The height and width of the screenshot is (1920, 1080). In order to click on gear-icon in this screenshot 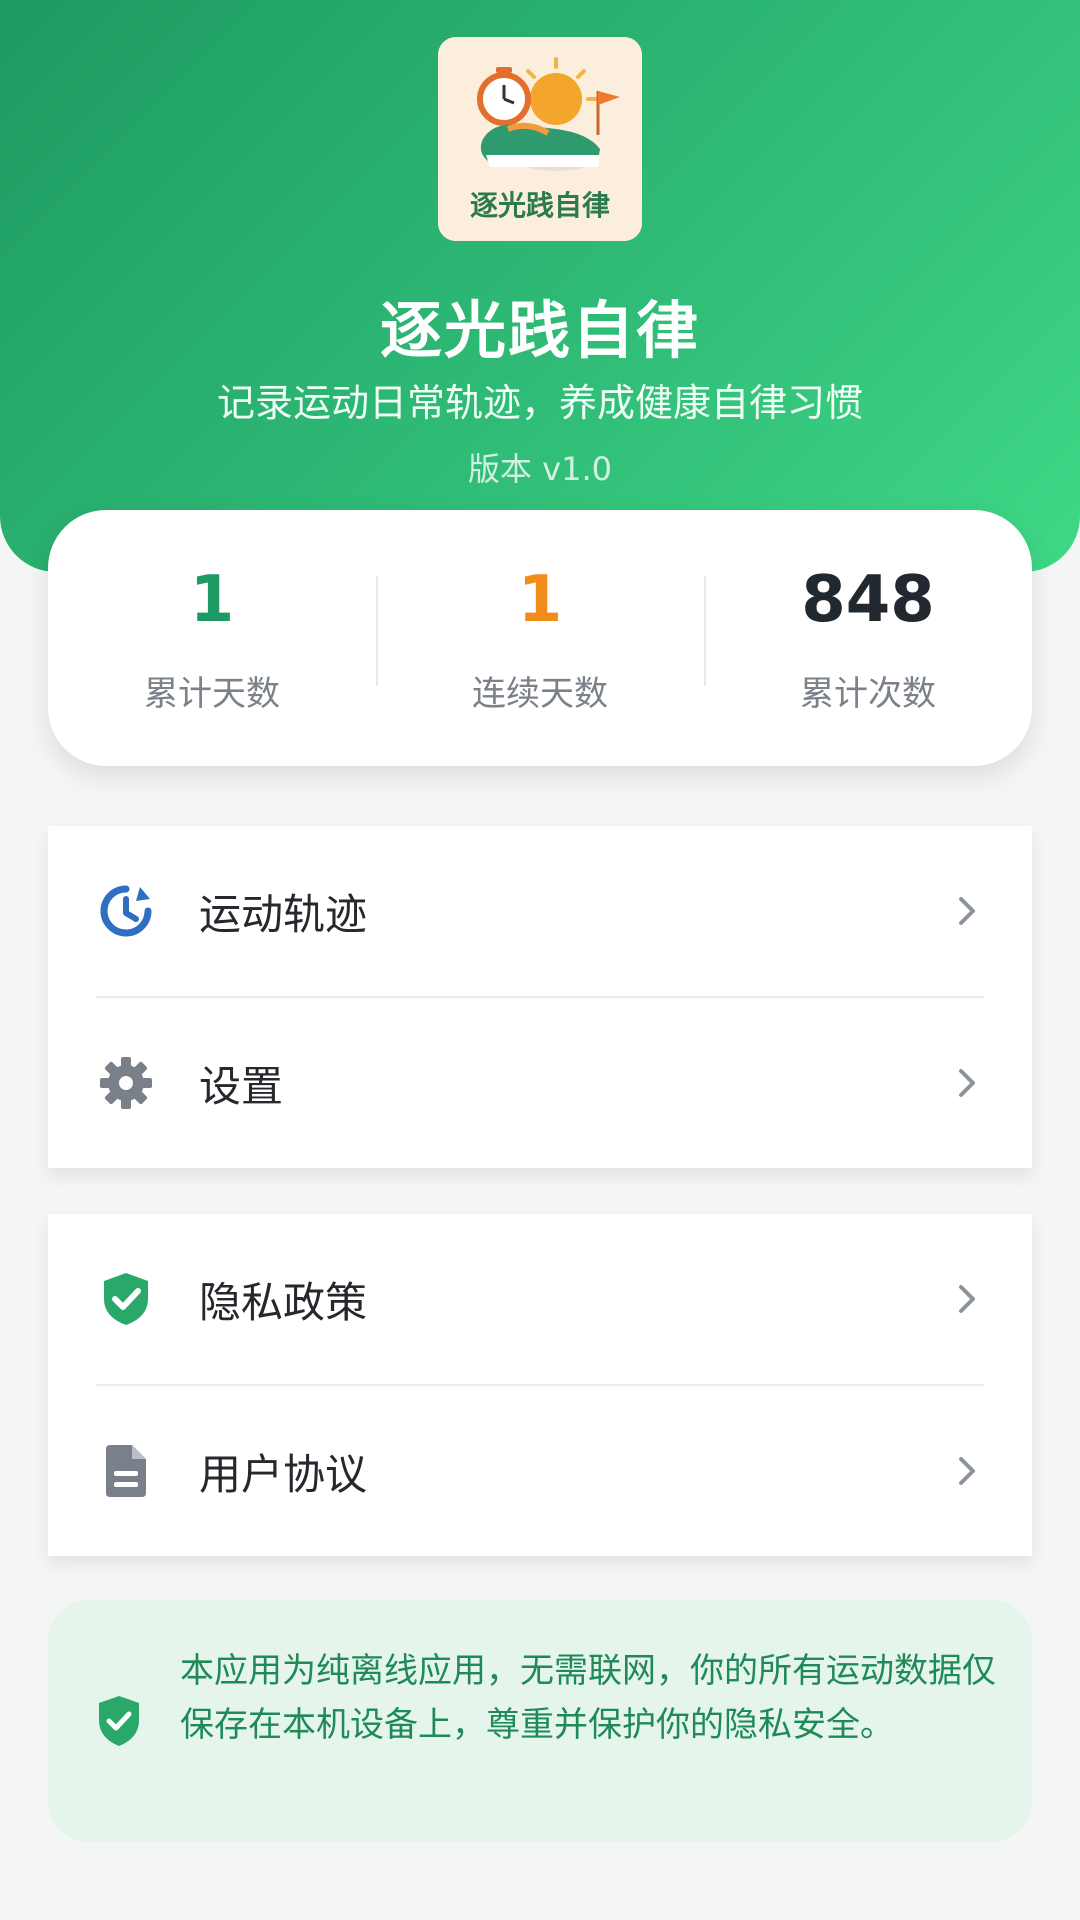, I will do `click(126, 1083)`.